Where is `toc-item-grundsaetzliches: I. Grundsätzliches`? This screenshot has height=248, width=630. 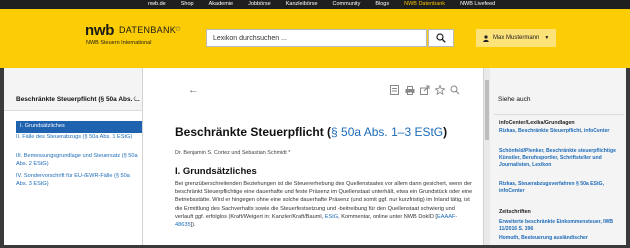
toc-item-grundsaetzliches: I. Grundsätzliches is located at coordinates (79, 127).